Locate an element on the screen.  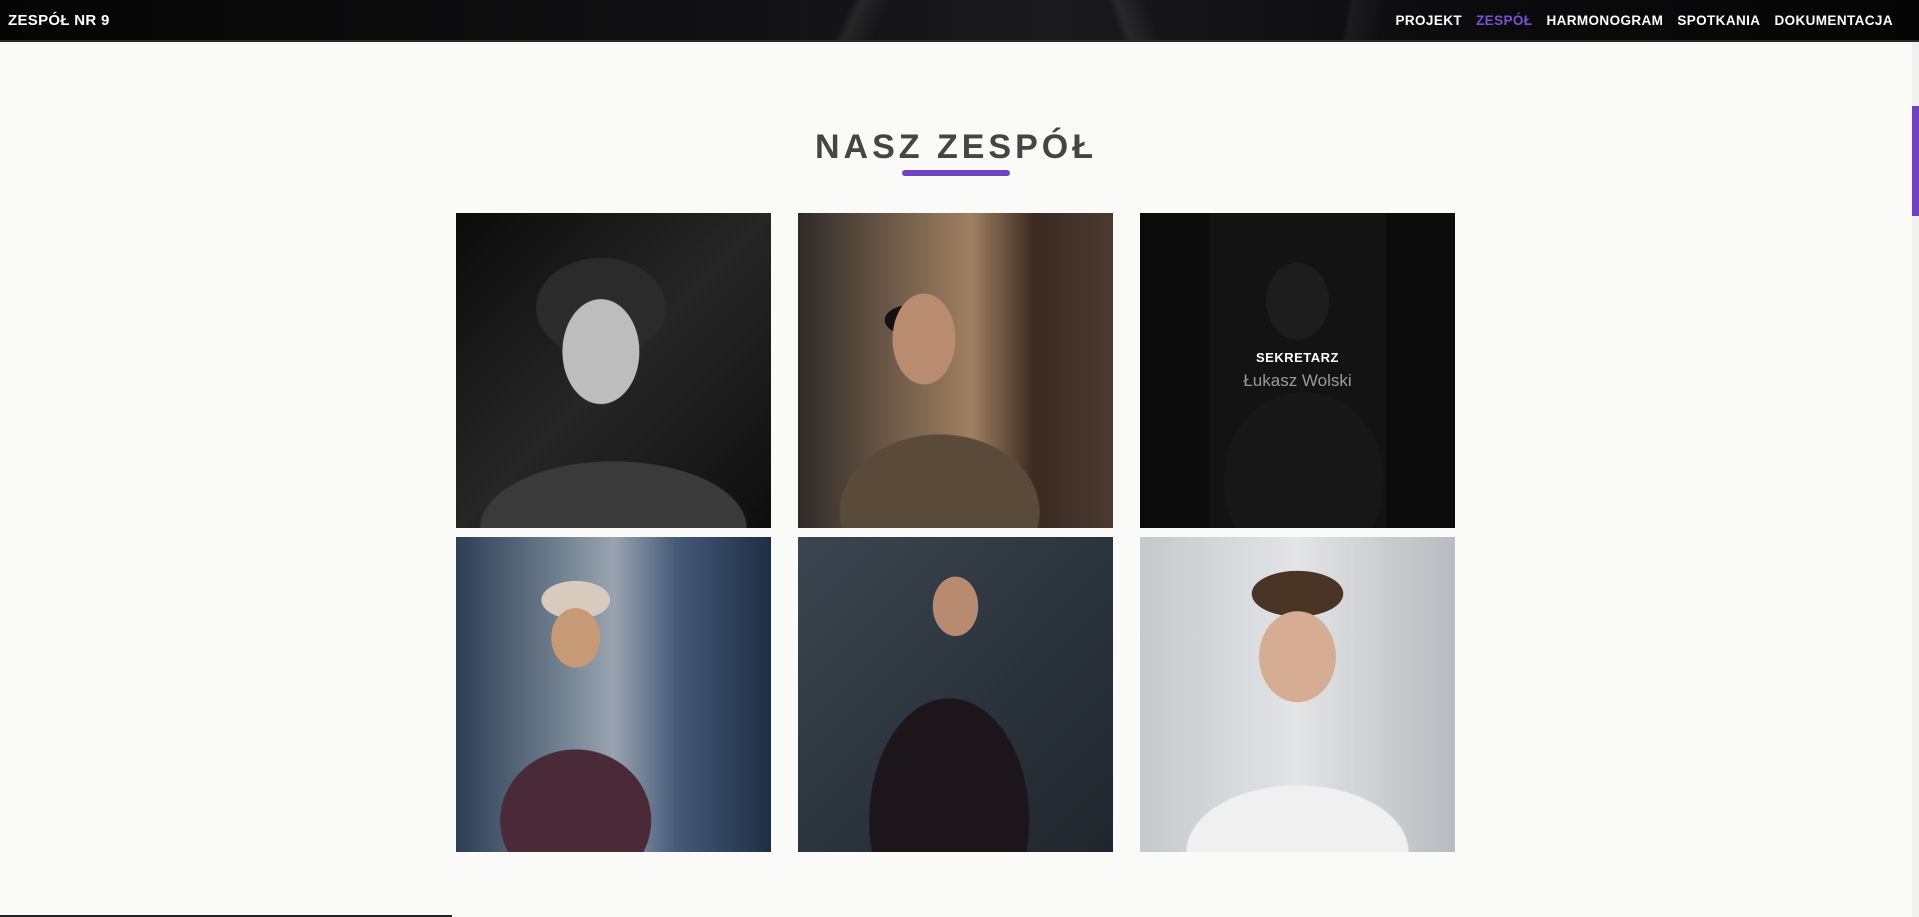
nav-link-harmonogram: HARMONOGRAM is located at coordinates (1604, 20).